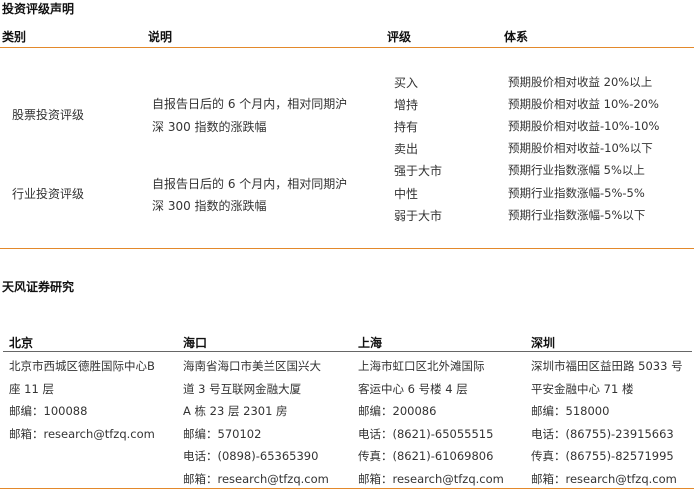 The height and width of the screenshot is (493, 700). What do you see at coordinates (406, 149) in the screenshot?
I see `rating-level: 卖出` at bounding box center [406, 149].